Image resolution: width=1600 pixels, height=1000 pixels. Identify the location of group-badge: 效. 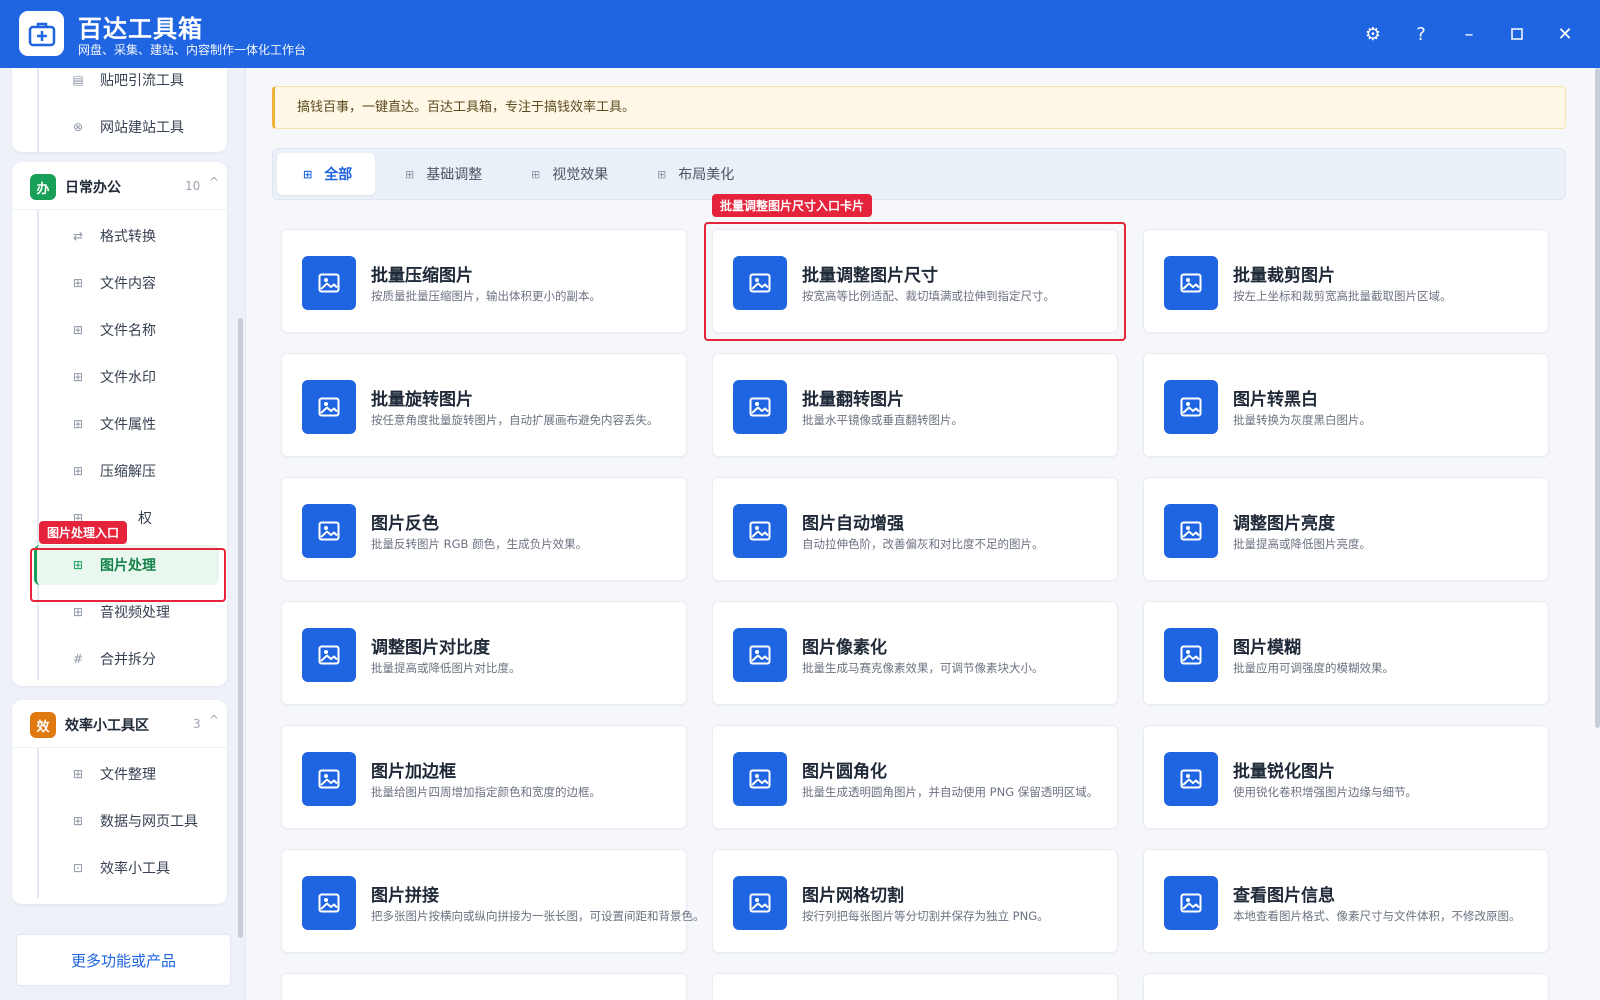
(43, 725).